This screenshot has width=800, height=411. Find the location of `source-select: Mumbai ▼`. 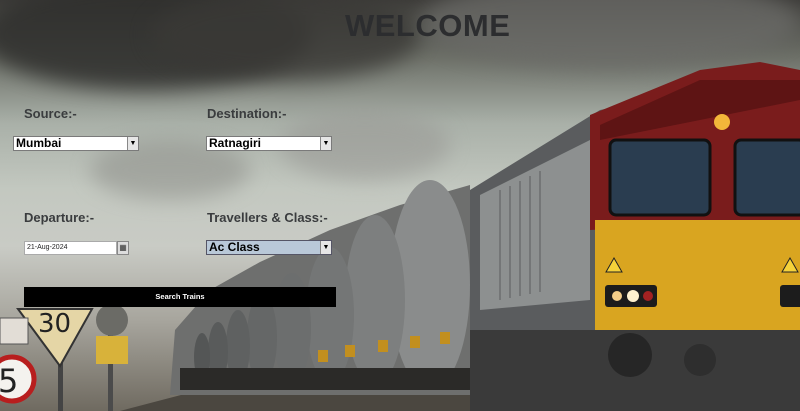

source-select: Mumbai ▼ is located at coordinates (76, 143).